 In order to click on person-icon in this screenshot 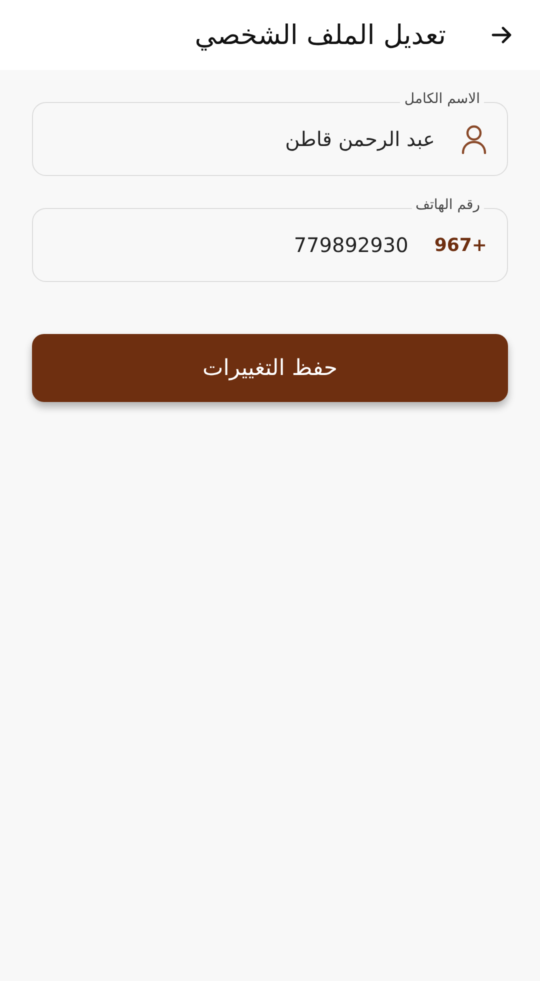, I will do `click(474, 139)`.